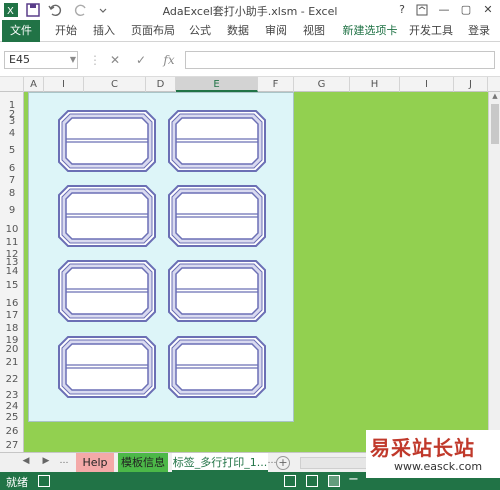 This screenshot has width=500, height=490. Describe the element at coordinates (12, 242) in the screenshot. I see `row-header-cell: 11` at that location.